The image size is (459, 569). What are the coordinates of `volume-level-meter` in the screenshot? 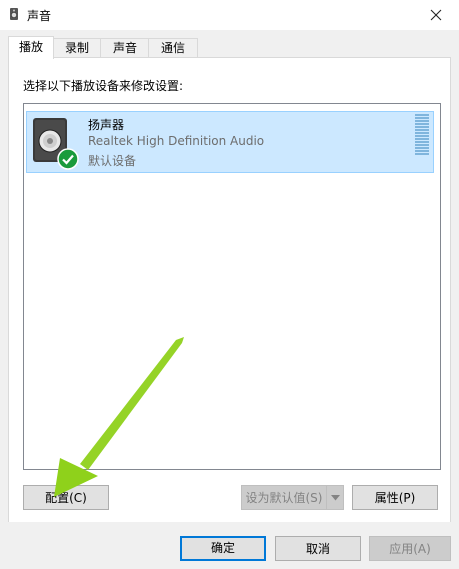 It's located at (422, 135).